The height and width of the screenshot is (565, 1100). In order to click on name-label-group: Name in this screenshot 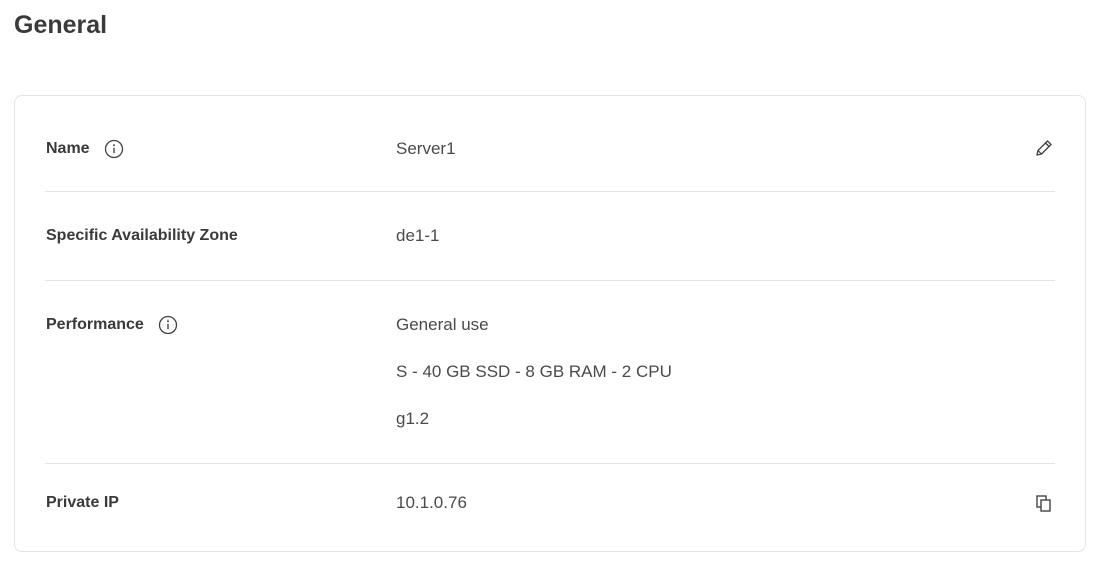, I will do `click(85, 149)`.